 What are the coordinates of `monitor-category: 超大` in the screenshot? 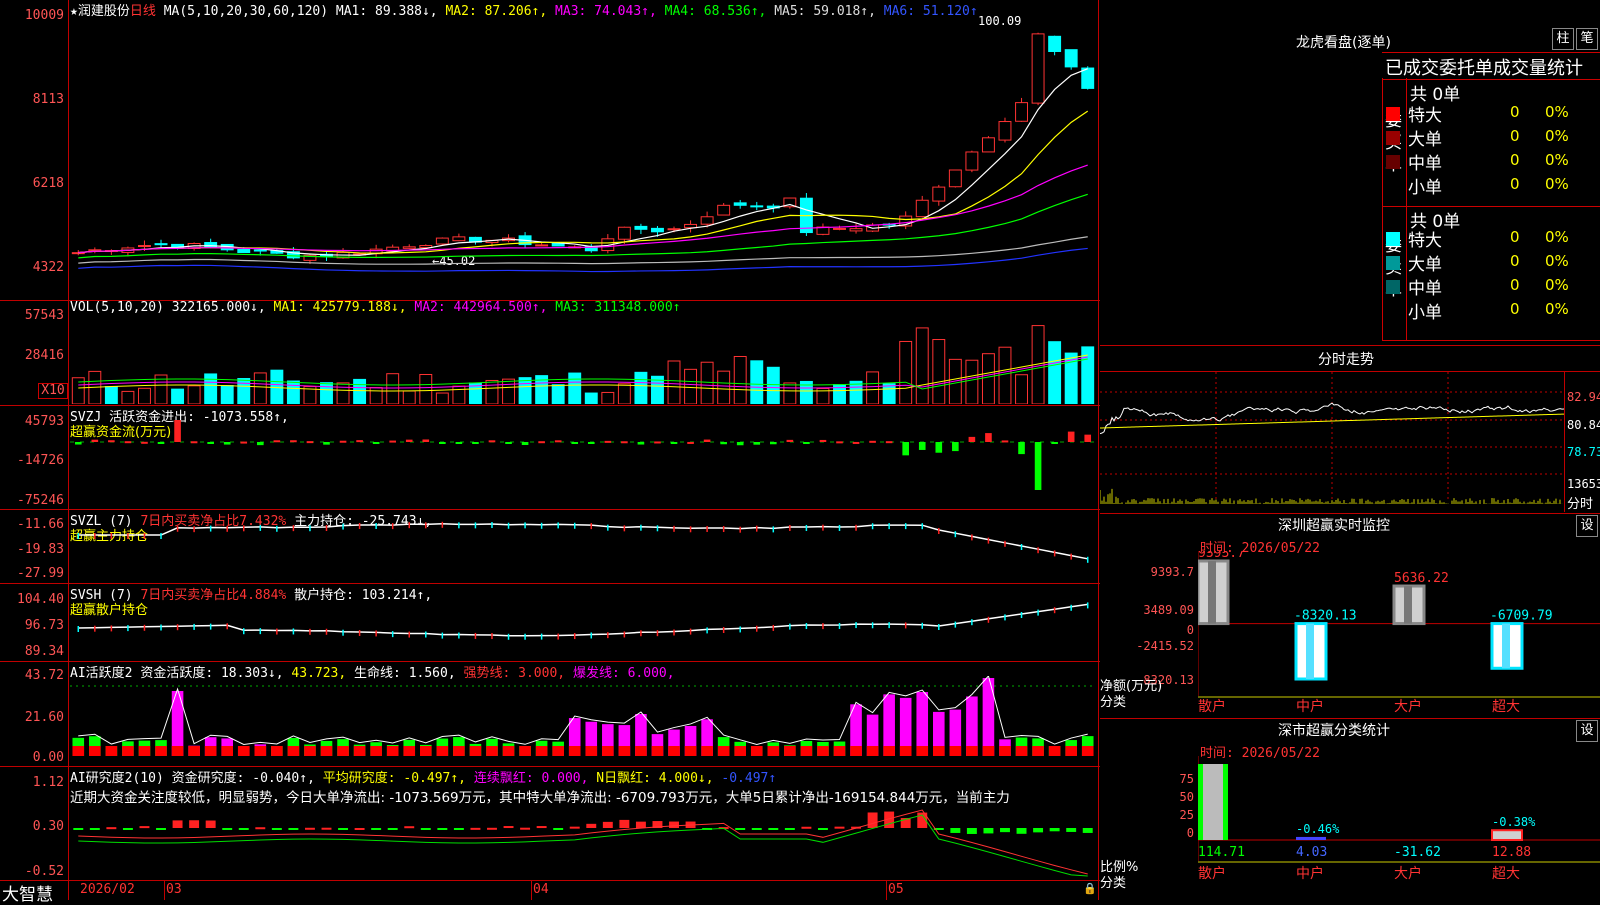 It's located at (1506, 707).